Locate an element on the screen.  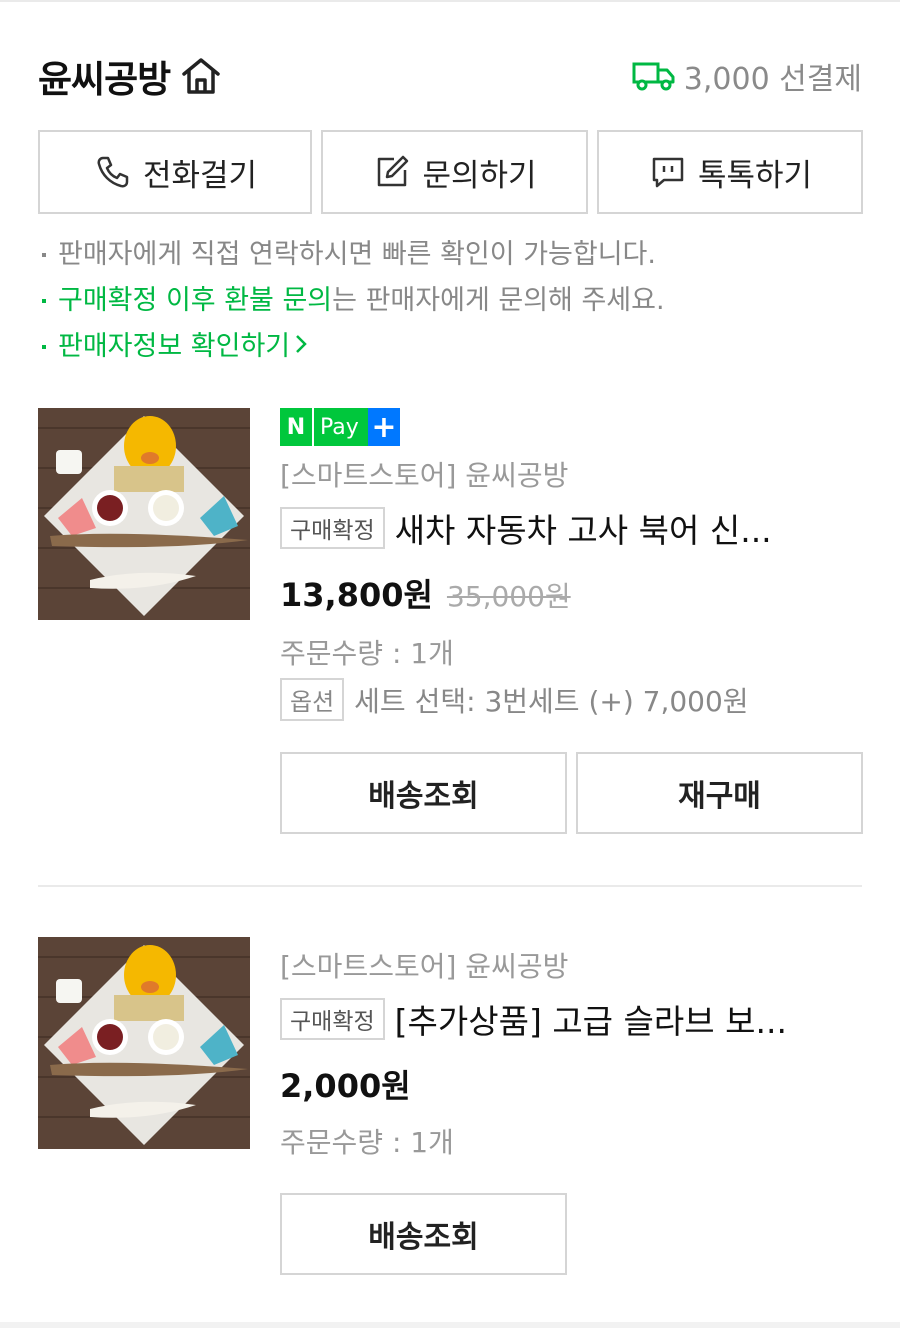
notice-text: 판매자에게 직접 연락하시면 빠른 확인이 가능합니다. is located at coordinates (357, 254).